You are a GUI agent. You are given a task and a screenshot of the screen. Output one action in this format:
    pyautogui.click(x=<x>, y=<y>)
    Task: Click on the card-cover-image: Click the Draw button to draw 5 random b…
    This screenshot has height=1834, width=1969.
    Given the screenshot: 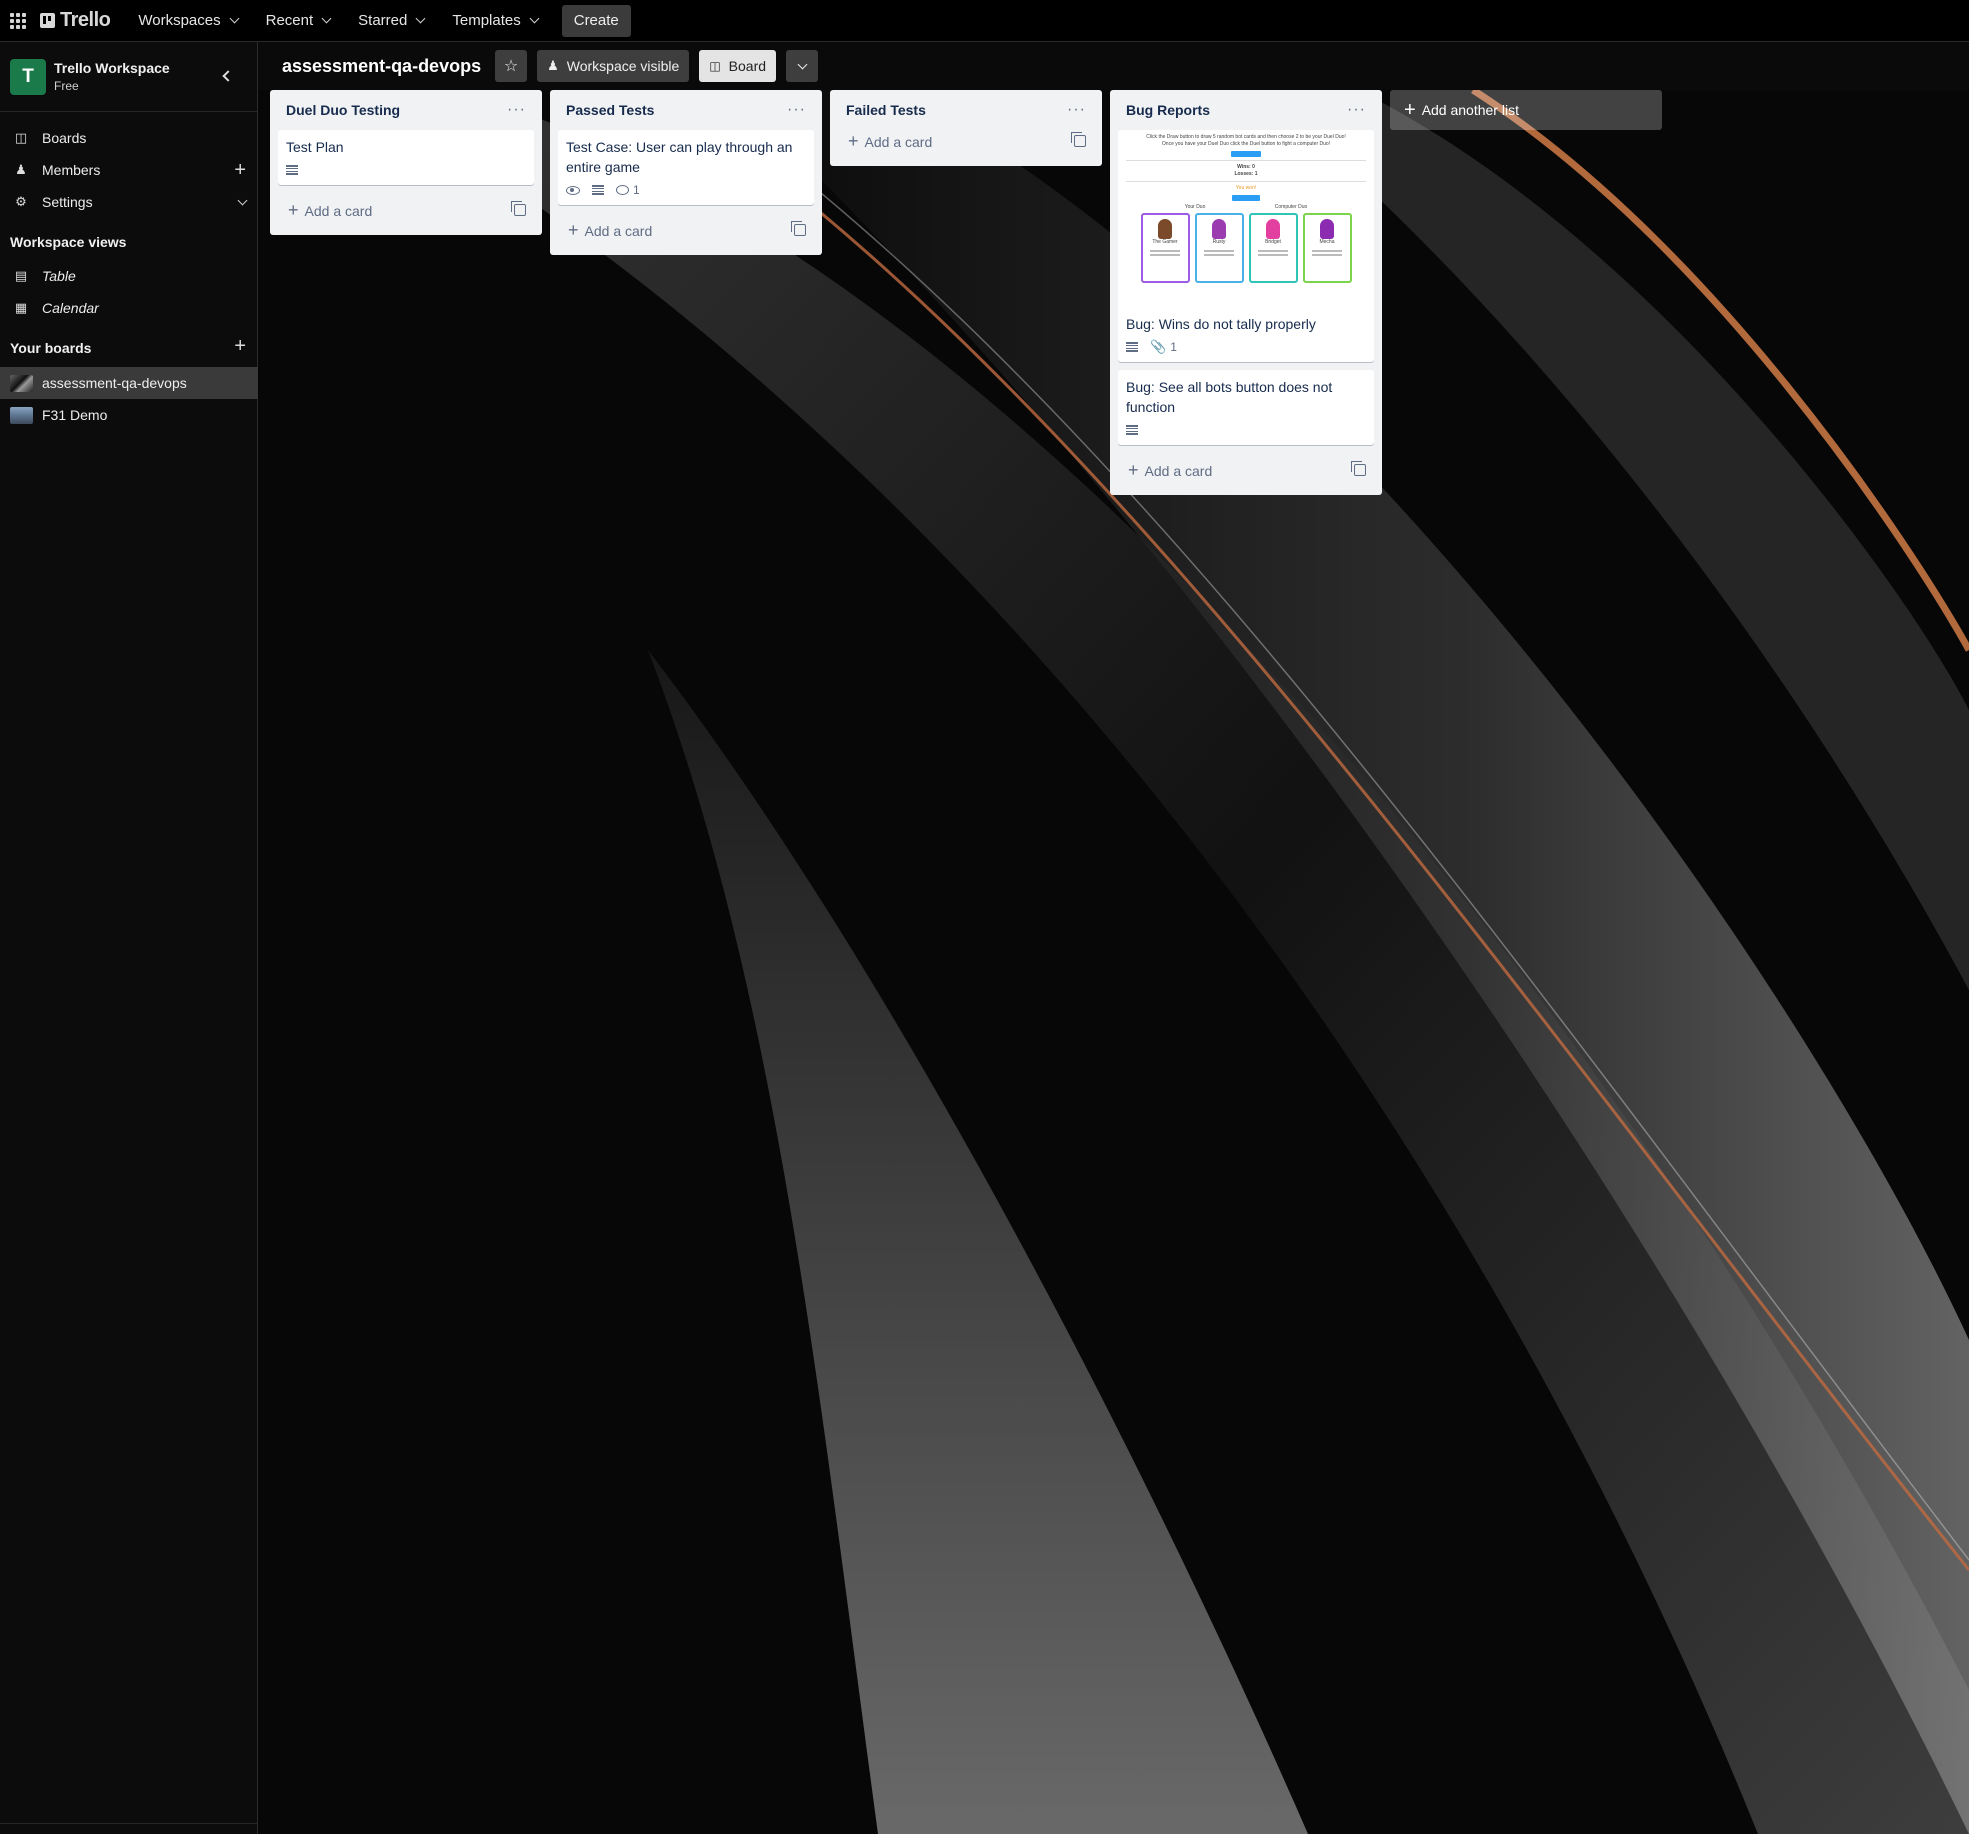 What is the action you would take?
    pyautogui.click(x=1246, y=219)
    